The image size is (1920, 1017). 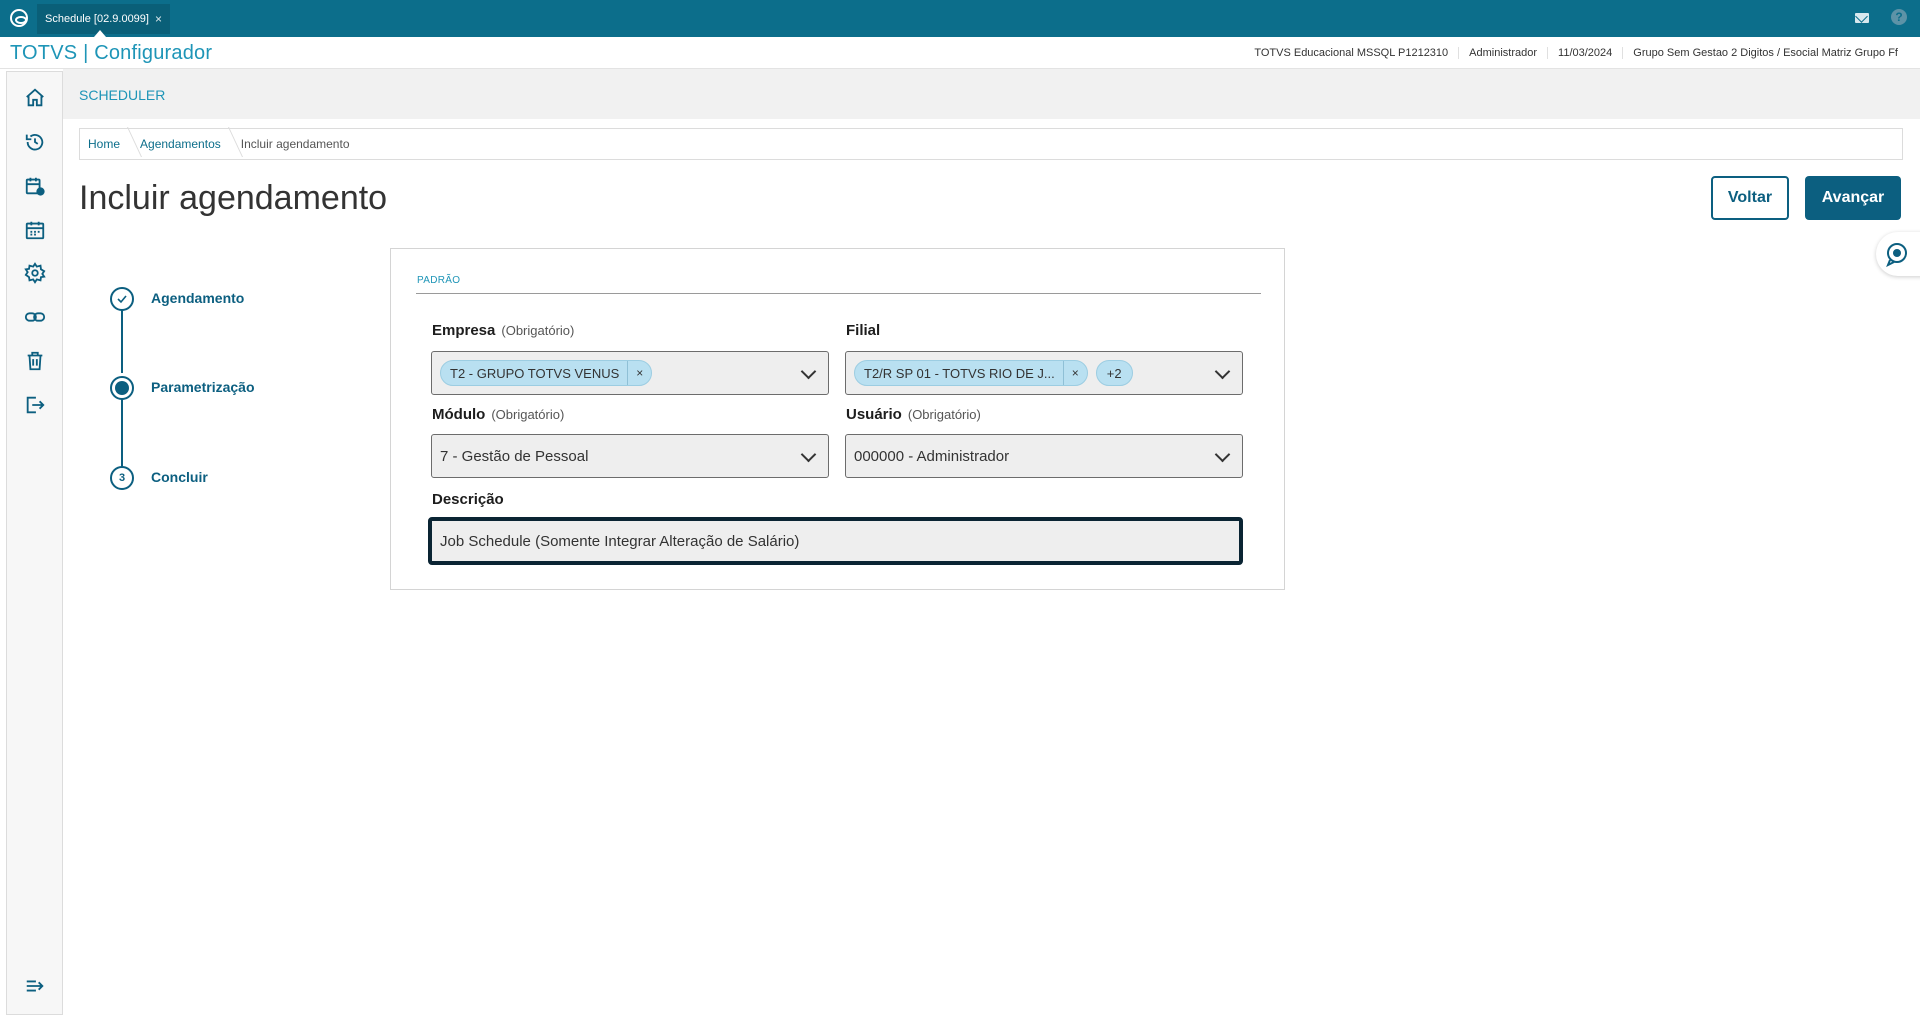 I want to click on empresa-select: T2 - GRUPO TOTVS VENUS ×, so click(x=630, y=373).